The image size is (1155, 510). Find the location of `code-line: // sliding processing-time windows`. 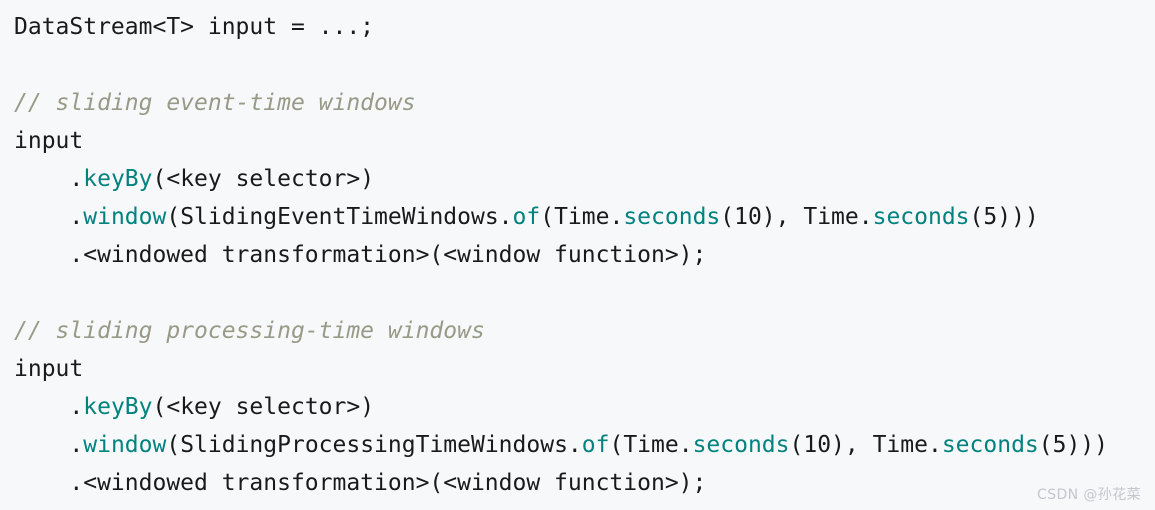

code-line: // sliding processing-time windows is located at coordinates (584, 331).